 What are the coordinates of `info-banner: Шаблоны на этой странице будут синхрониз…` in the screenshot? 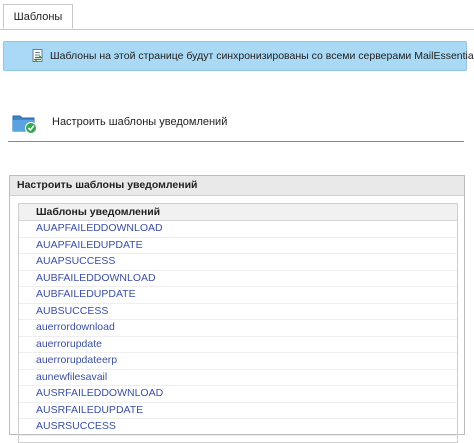 It's located at (238, 56).